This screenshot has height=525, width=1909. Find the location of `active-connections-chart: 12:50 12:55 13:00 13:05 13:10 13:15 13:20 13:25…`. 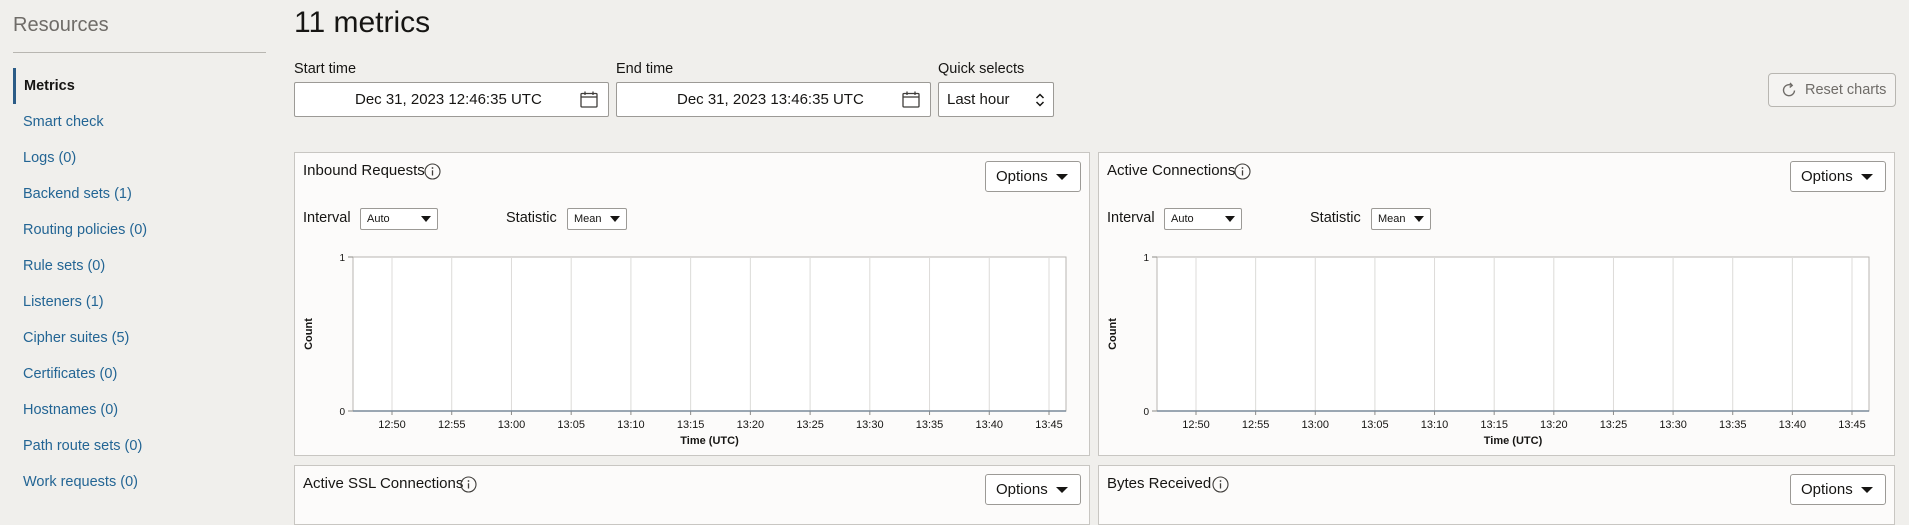

active-connections-chart: 12:50 12:55 13:00 13:05 13:10 13:15 13:20 13:25… is located at coordinates (1488, 350).